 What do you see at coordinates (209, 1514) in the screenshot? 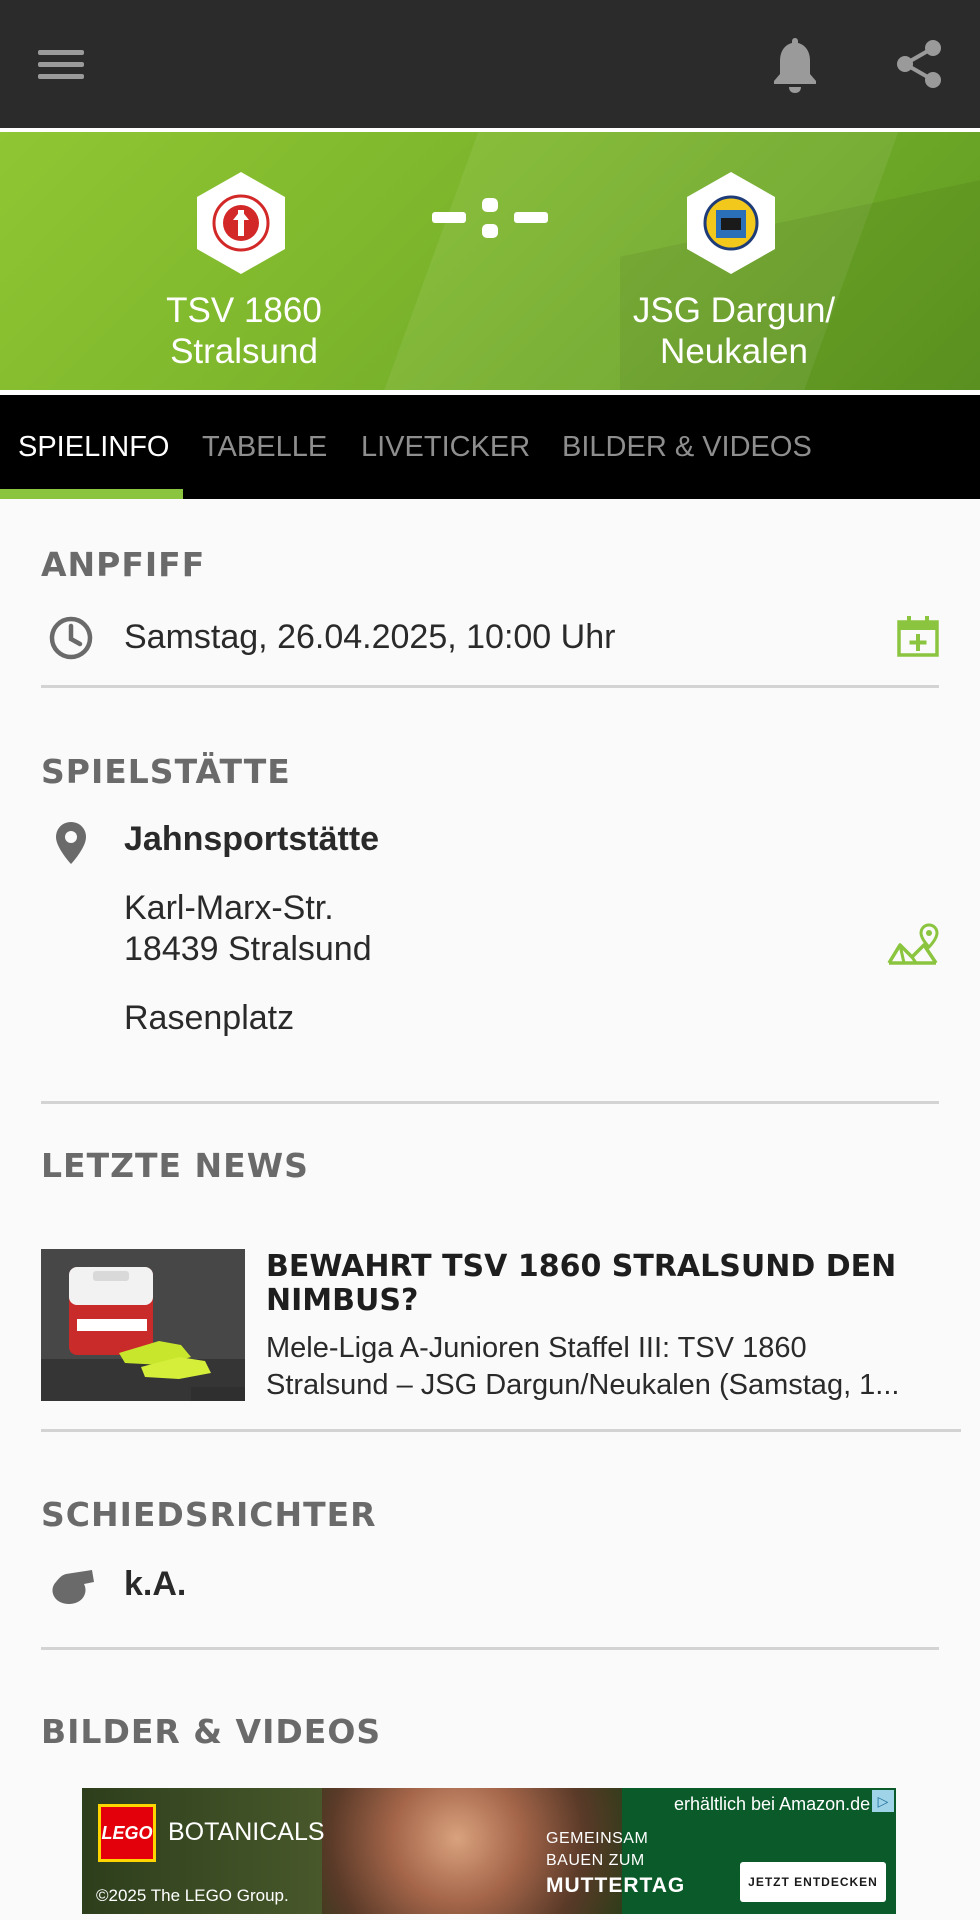
I see `referee-heading: SCHIEDSRICHTER` at bounding box center [209, 1514].